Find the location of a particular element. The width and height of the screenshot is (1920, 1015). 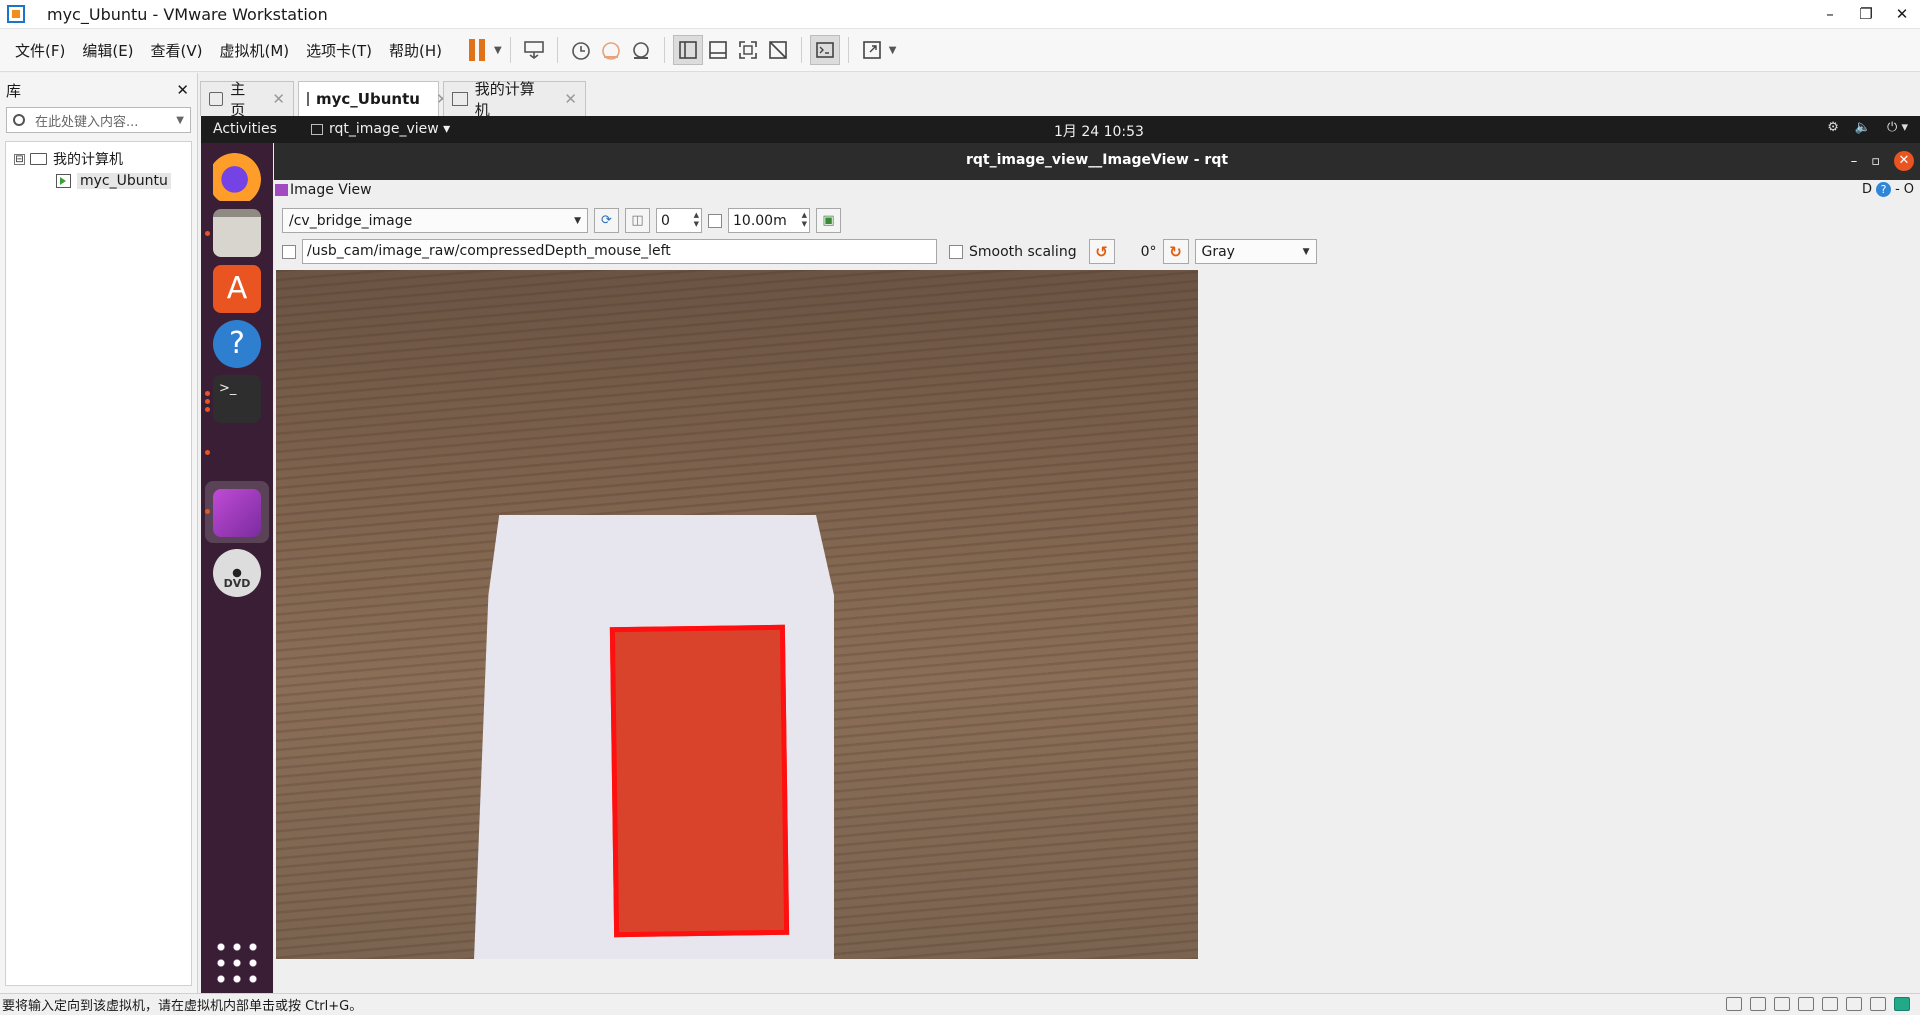

publish-click-checkbox is located at coordinates (289, 251).